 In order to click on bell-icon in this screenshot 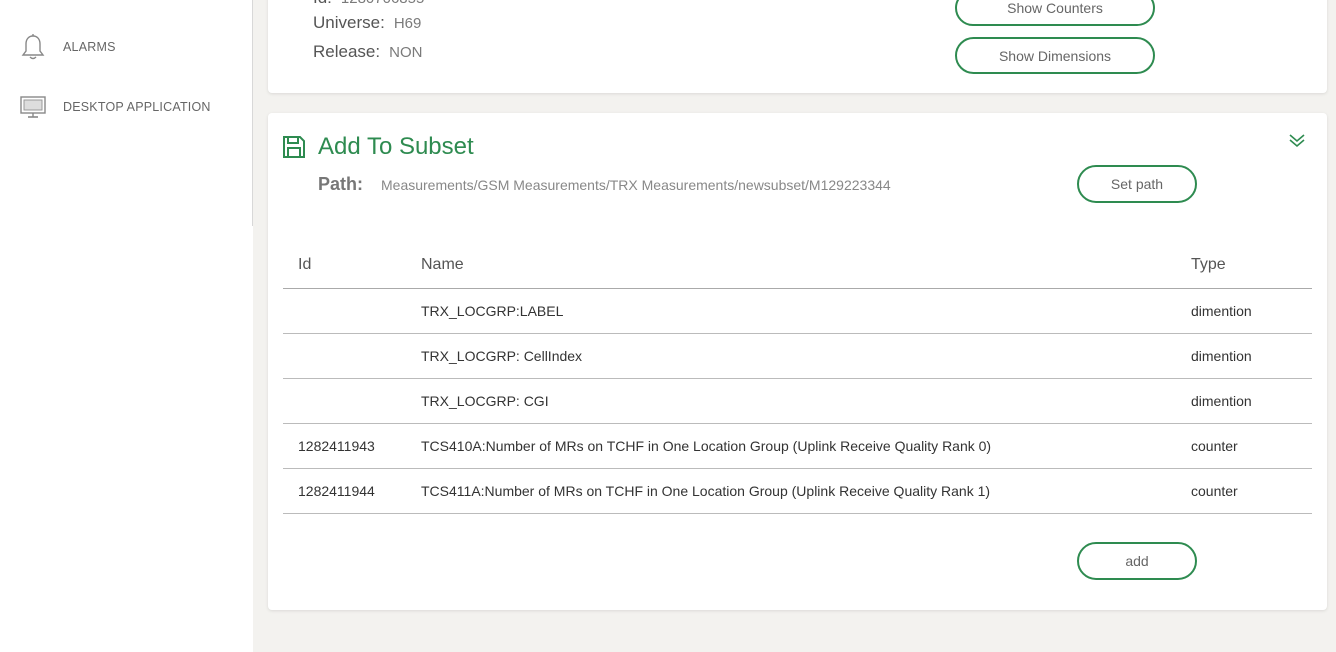, I will do `click(33, 47)`.